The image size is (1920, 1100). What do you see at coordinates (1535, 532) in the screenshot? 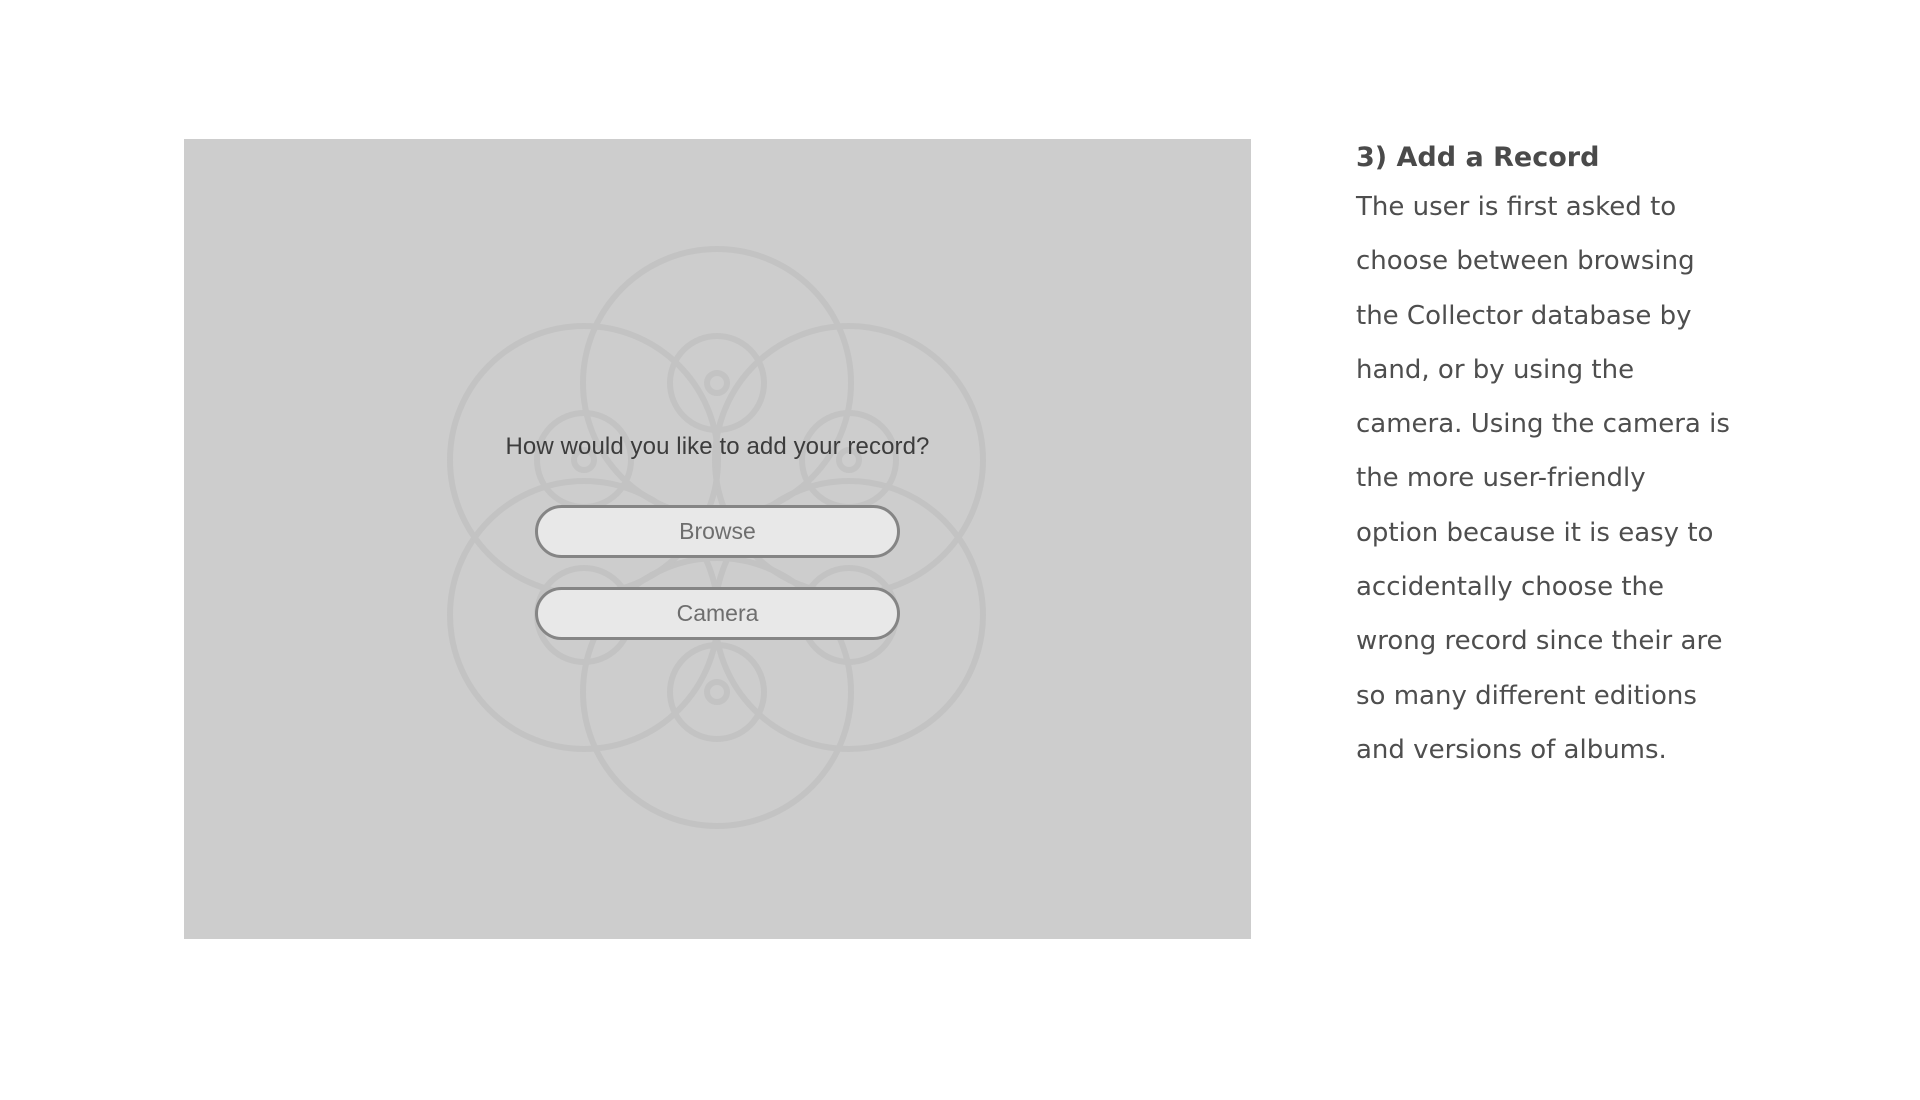
I see `description-line: option because it is easy to` at bounding box center [1535, 532].